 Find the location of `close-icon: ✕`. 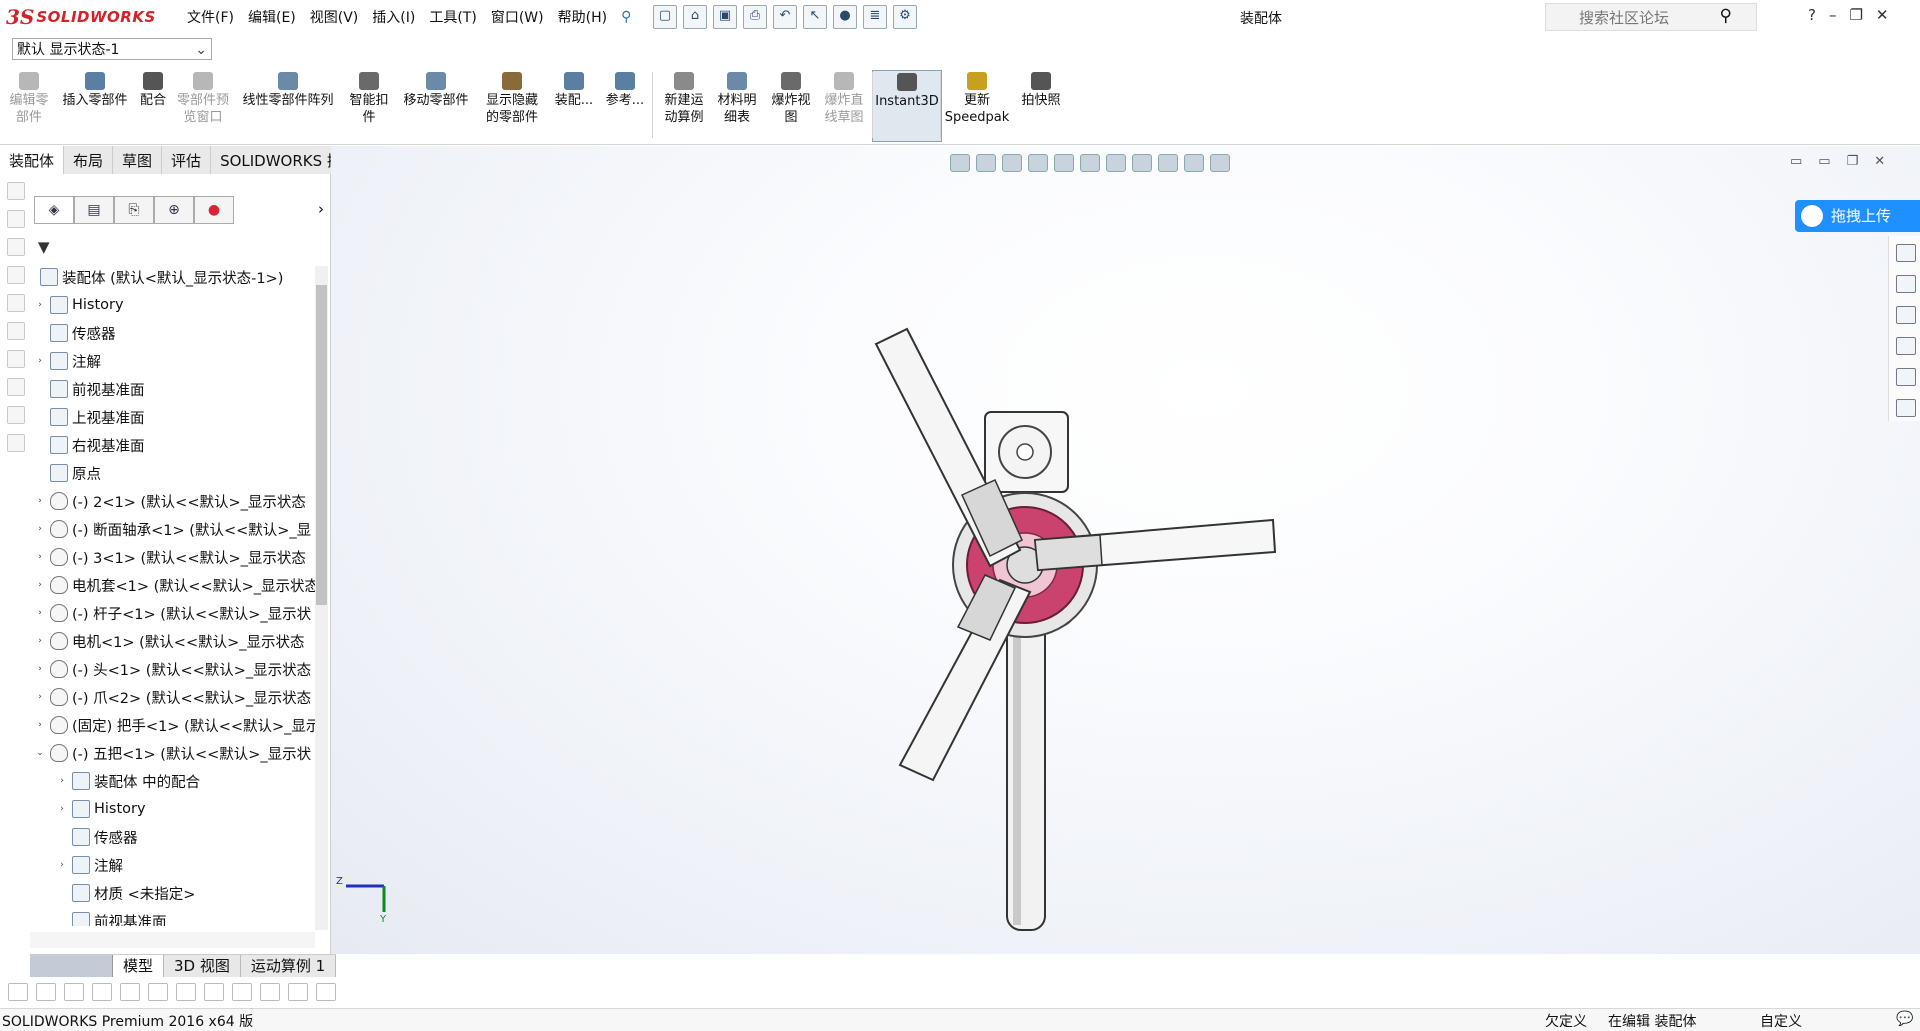

close-icon: ✕ is located at coordinates (1882, 15).